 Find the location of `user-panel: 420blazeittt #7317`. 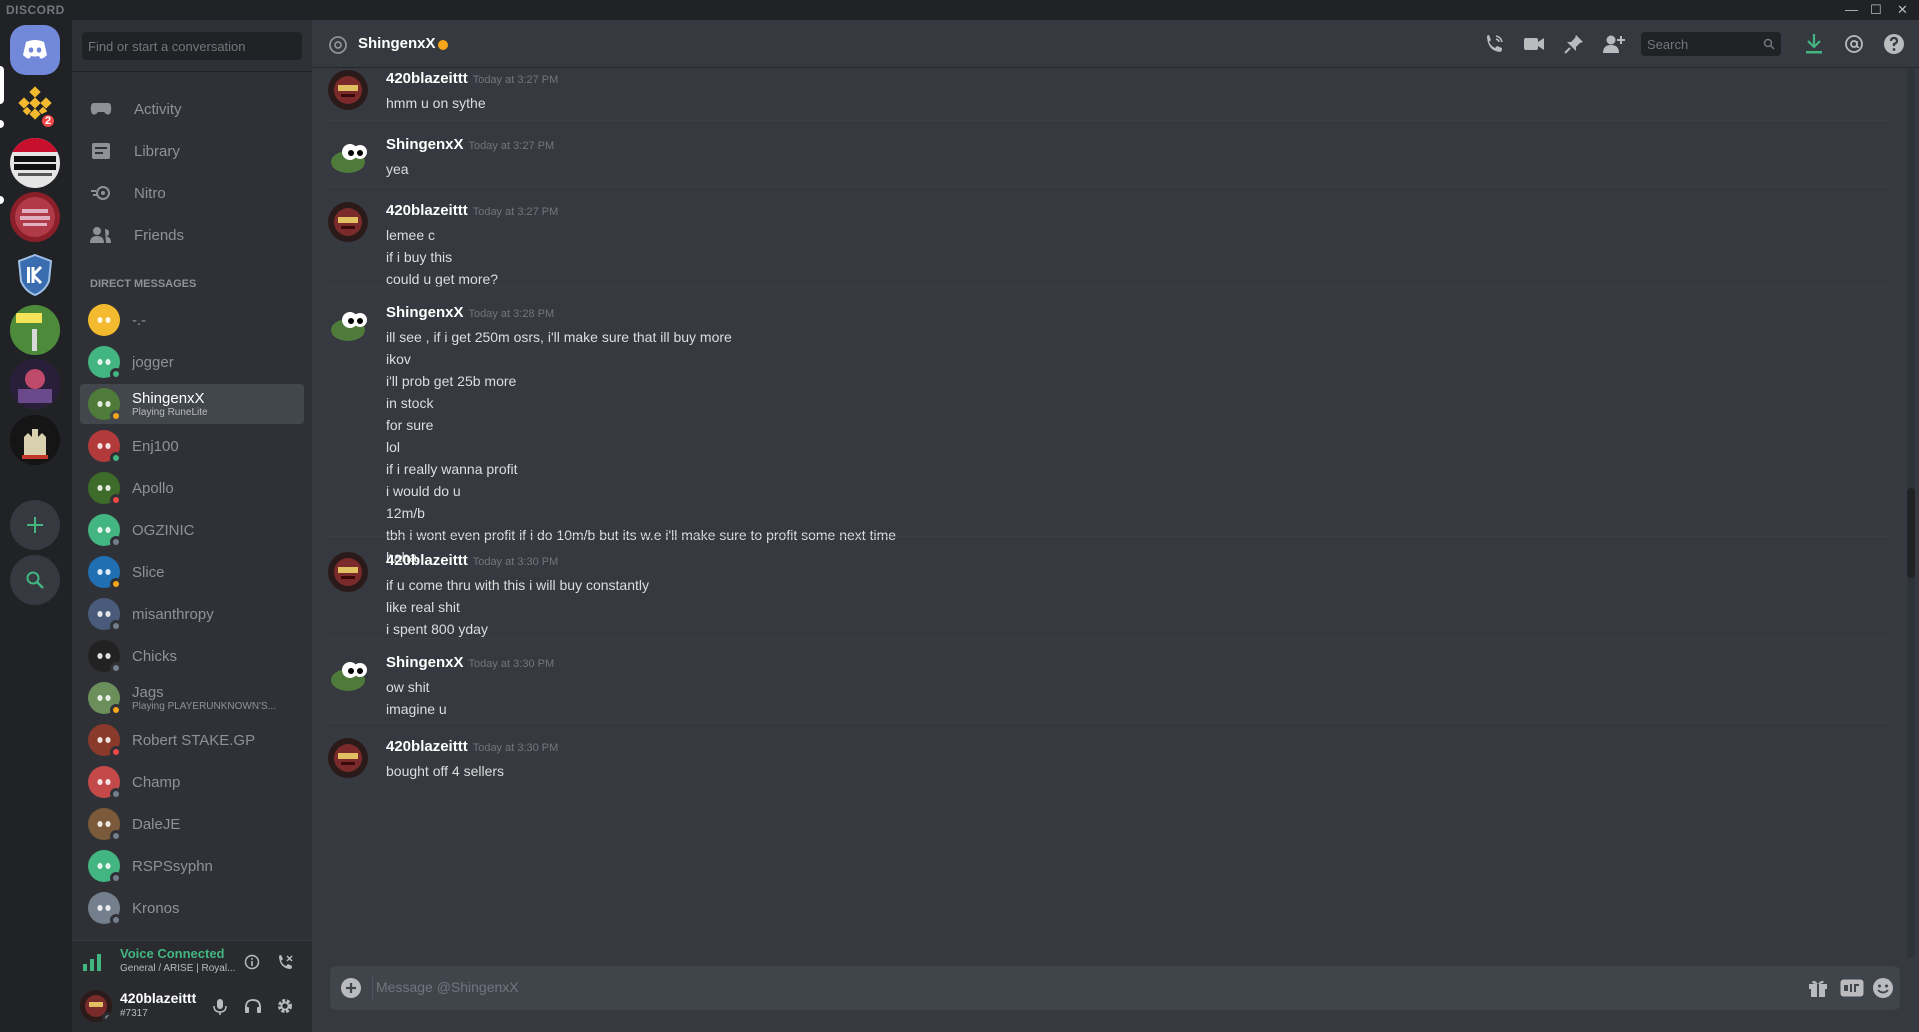

user-panel: 420blazeittt #7317 is located at coordinates (192, 1006).